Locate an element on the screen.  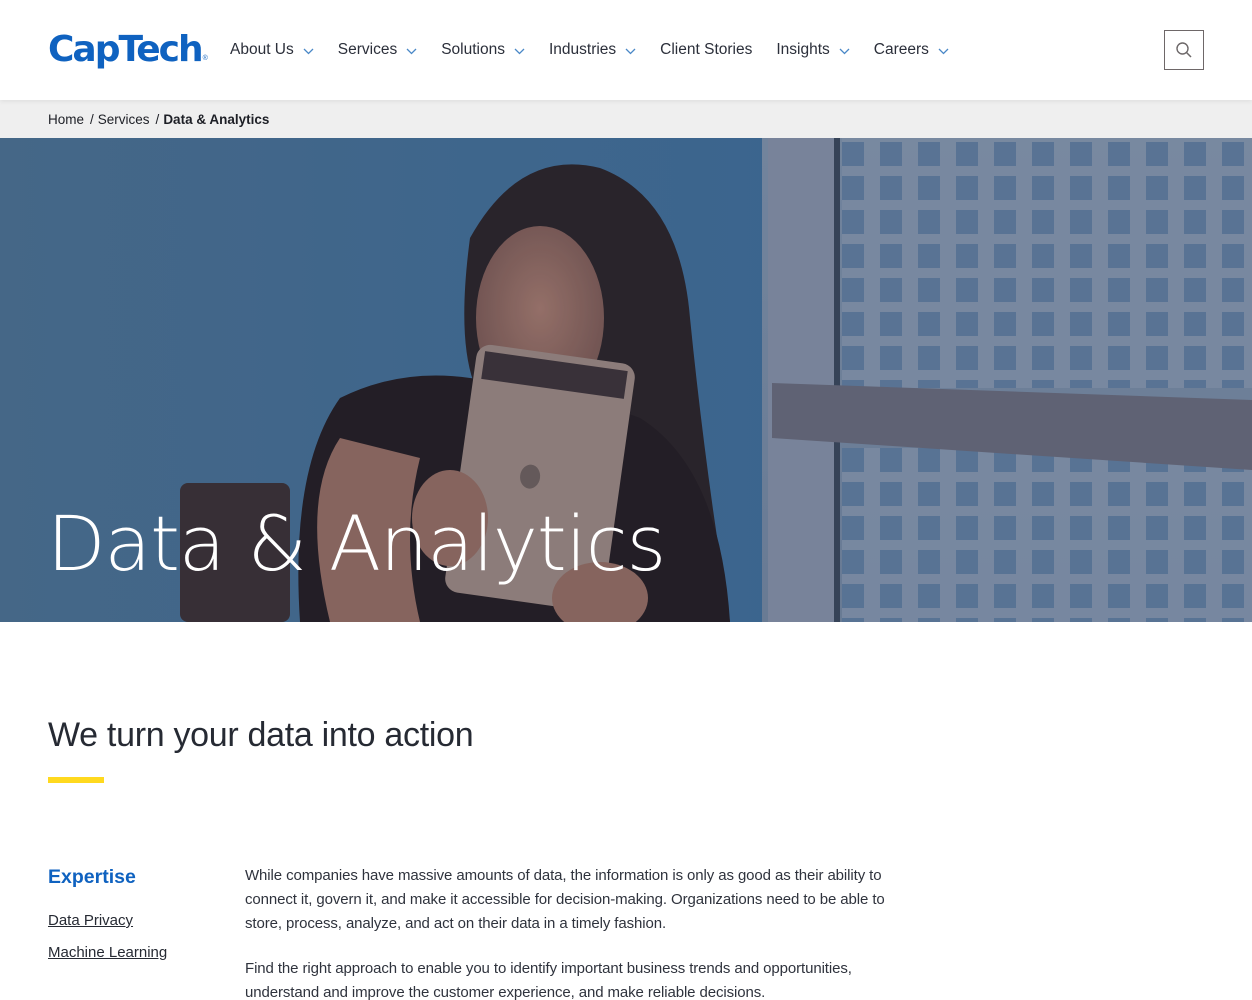
nav-label: Solutions is located at coordinates (473, 49).